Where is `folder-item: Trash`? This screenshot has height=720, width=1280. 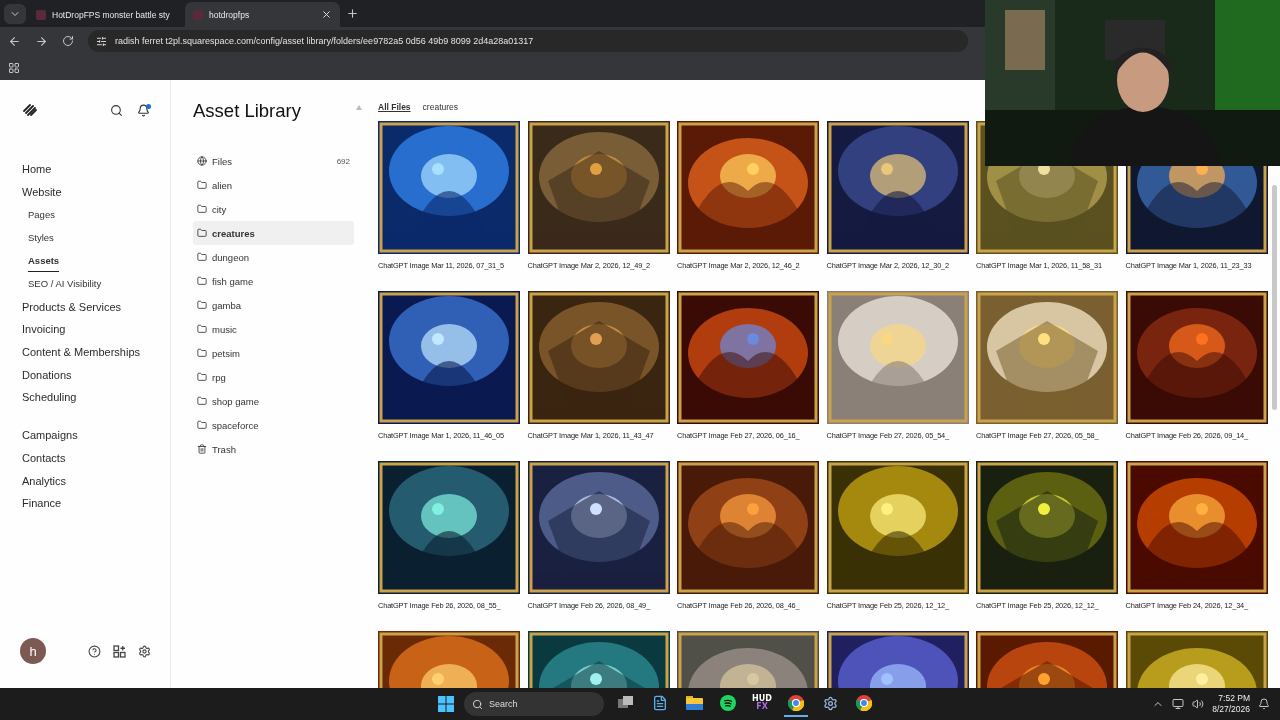
folder-item: Trash is located at coordinates (273, 449).